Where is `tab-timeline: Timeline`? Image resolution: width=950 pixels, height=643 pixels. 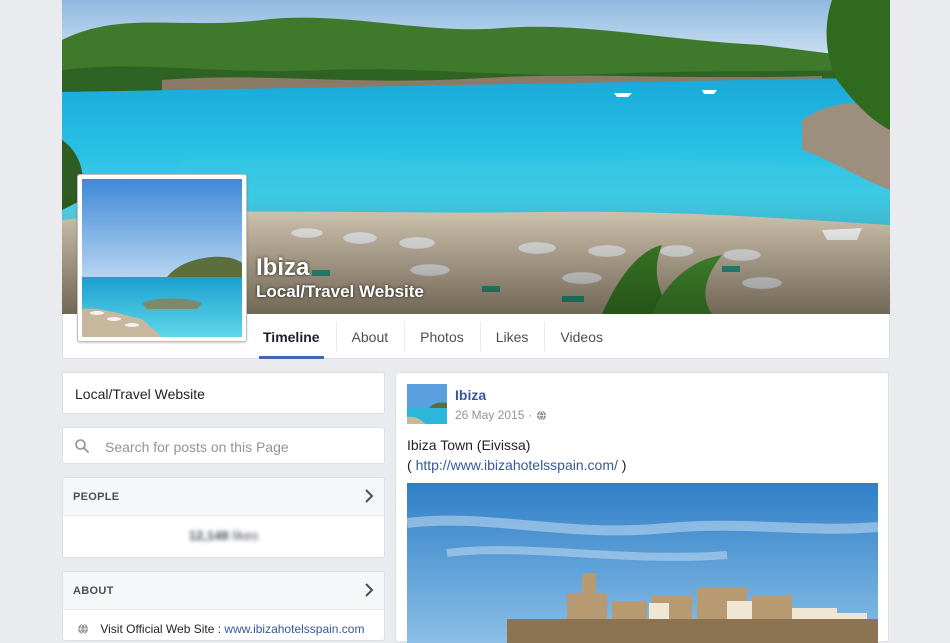 tab-timeline: Timeline is located at coordinates (291, 336).